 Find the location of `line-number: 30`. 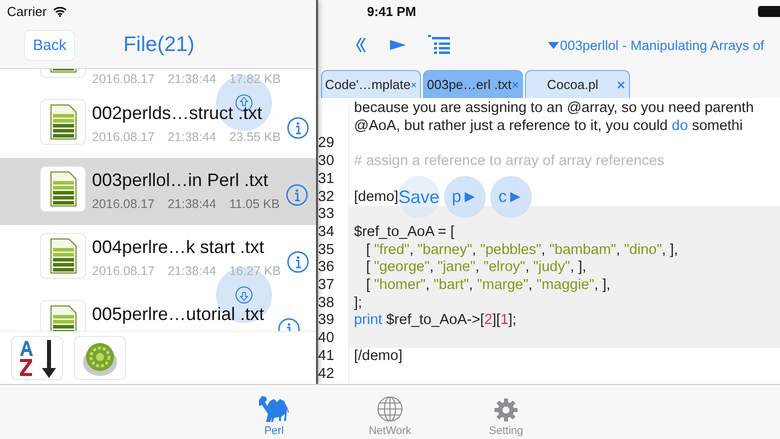

line-number: 30 is located at coordinates (326, 161).